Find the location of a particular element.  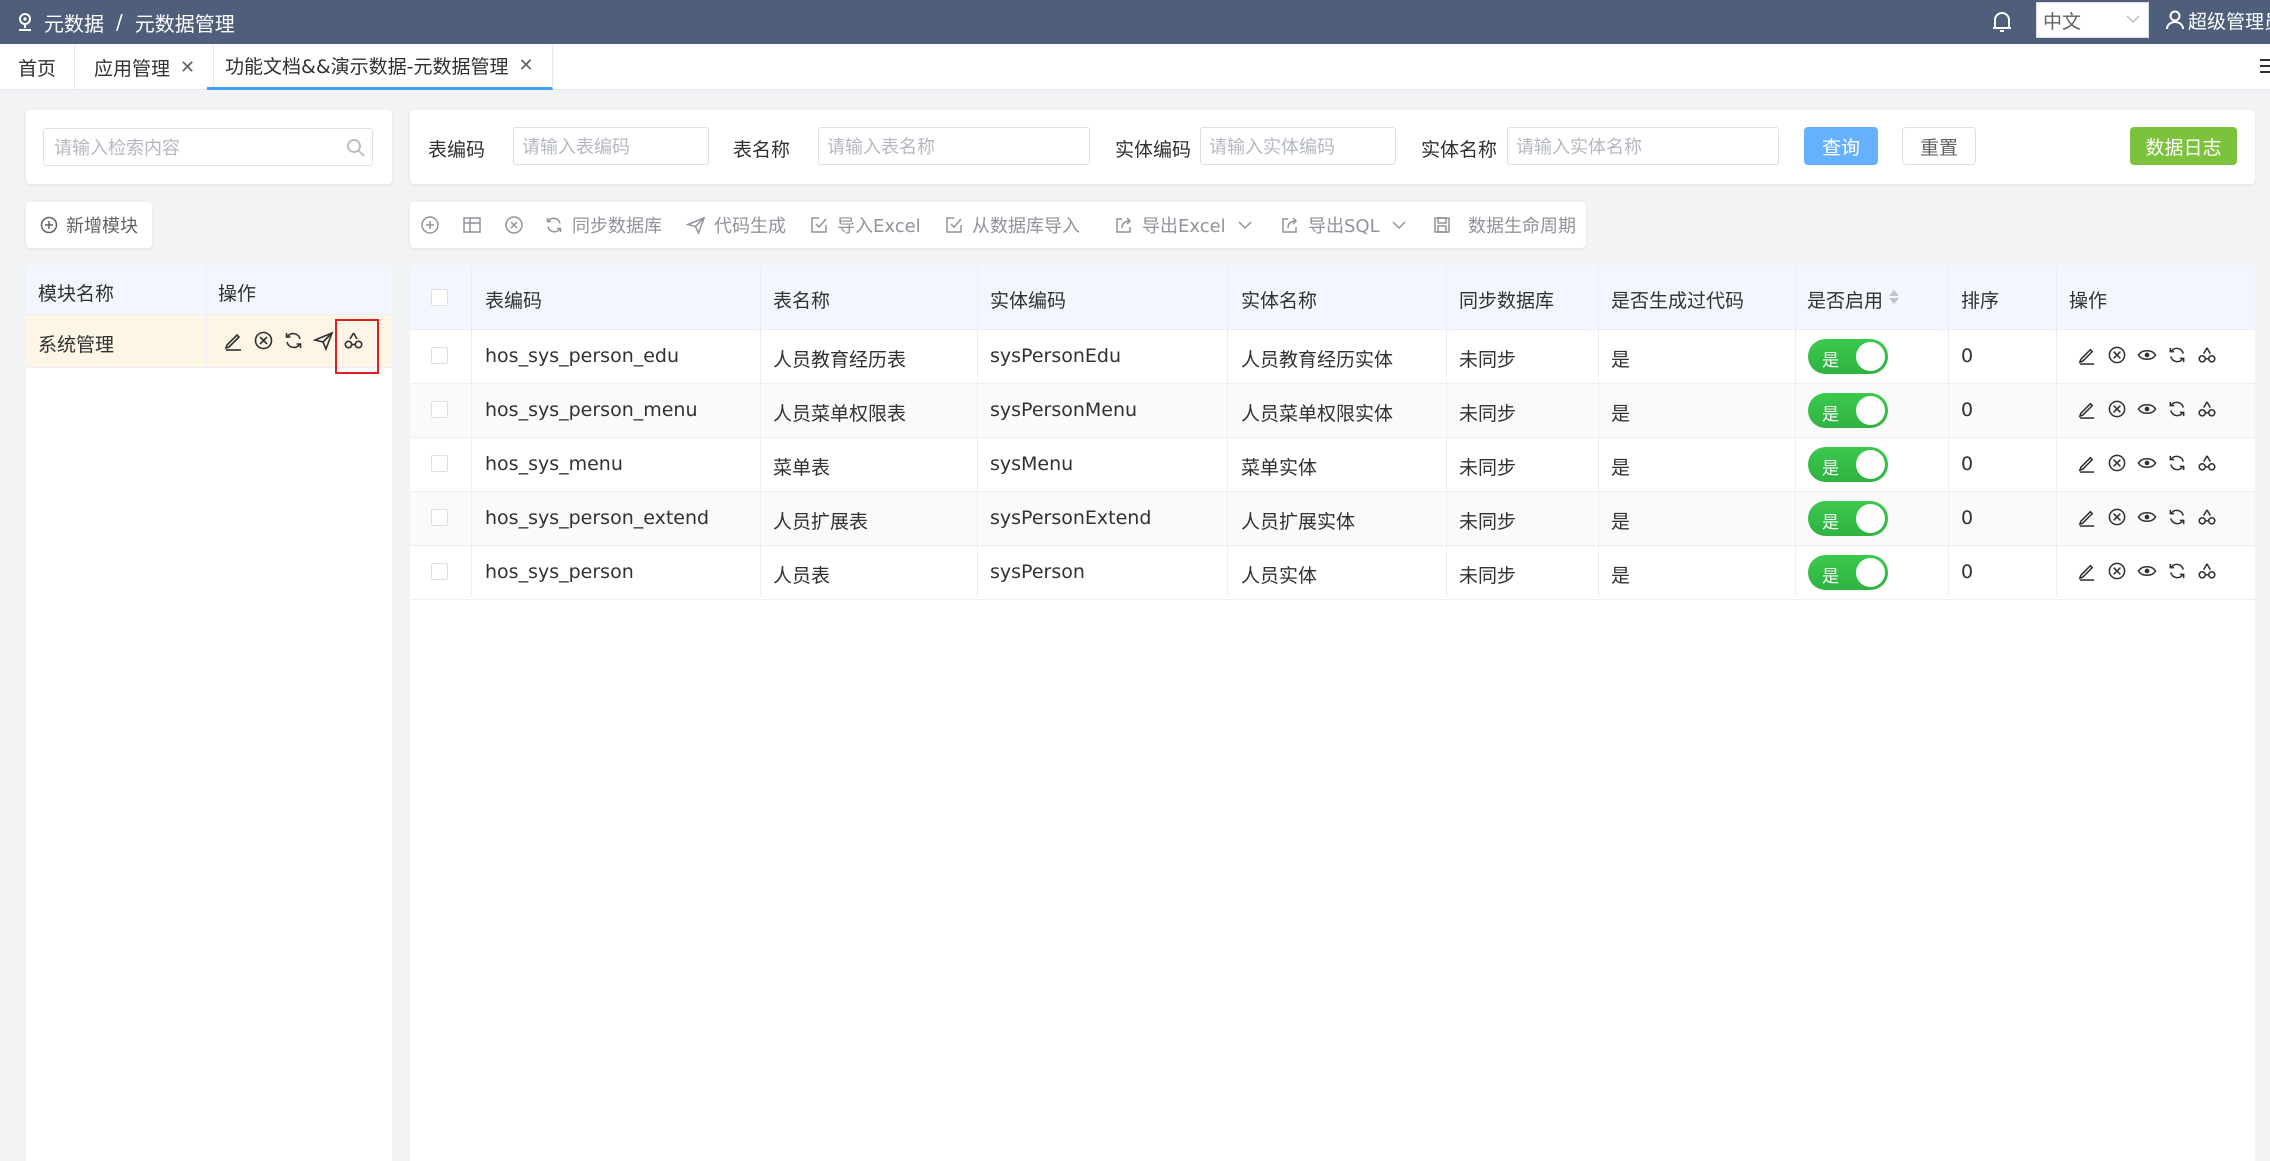

column-header-sync-db: 同步数据库 is located at coordinates (1507, 301).